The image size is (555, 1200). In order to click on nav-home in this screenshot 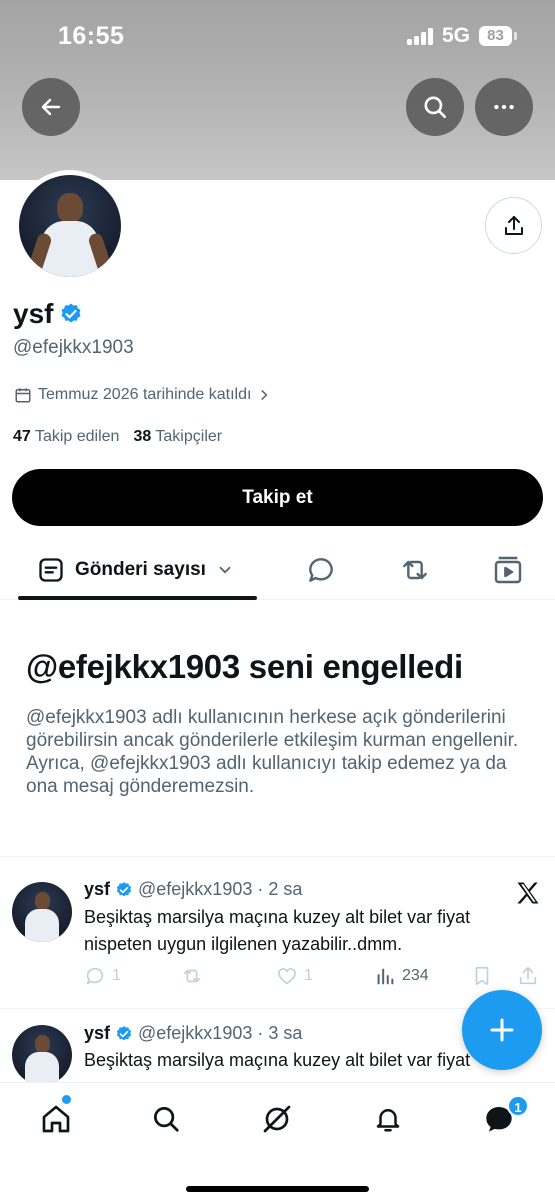, I will do `click(56, 1119)`.